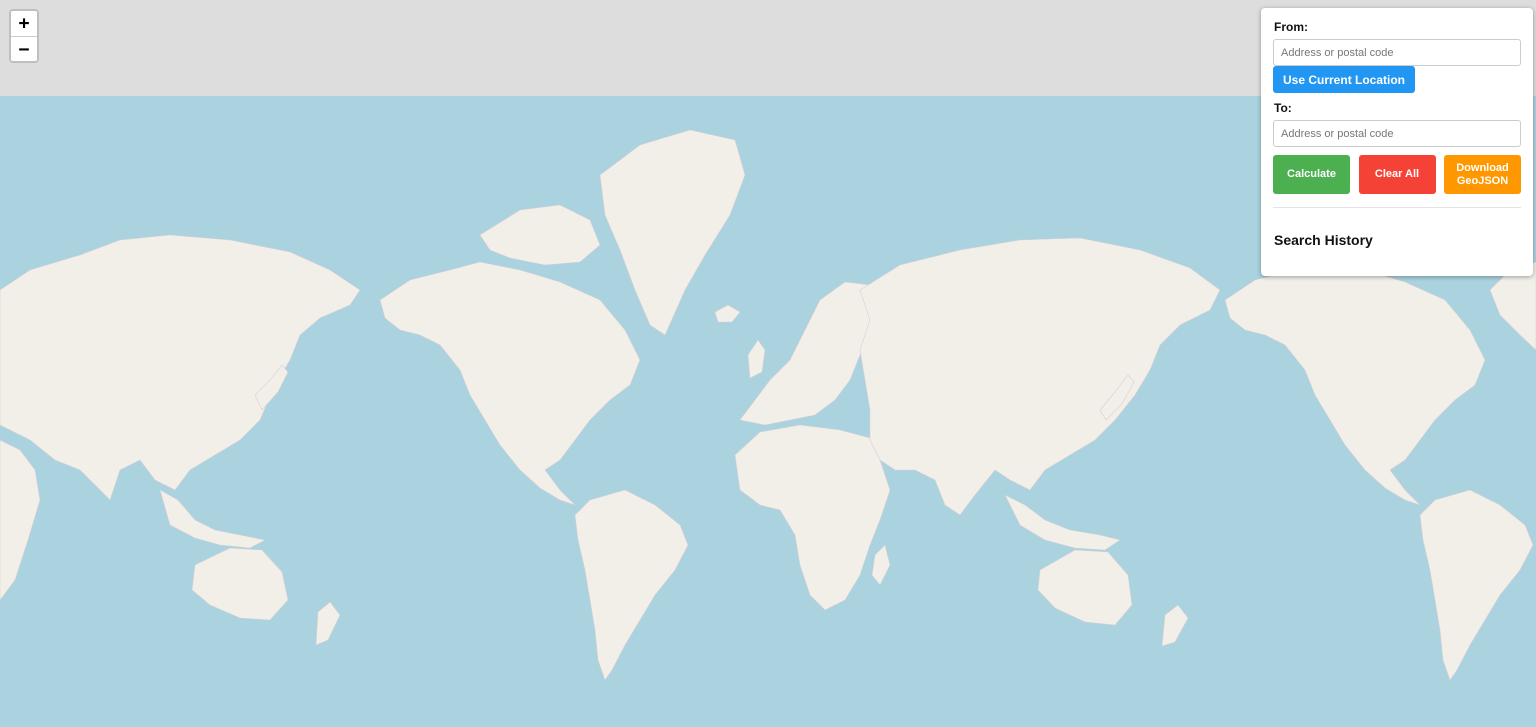 The image size is (1536, 727). I want to click on panel-divider, so click(1397, 207).